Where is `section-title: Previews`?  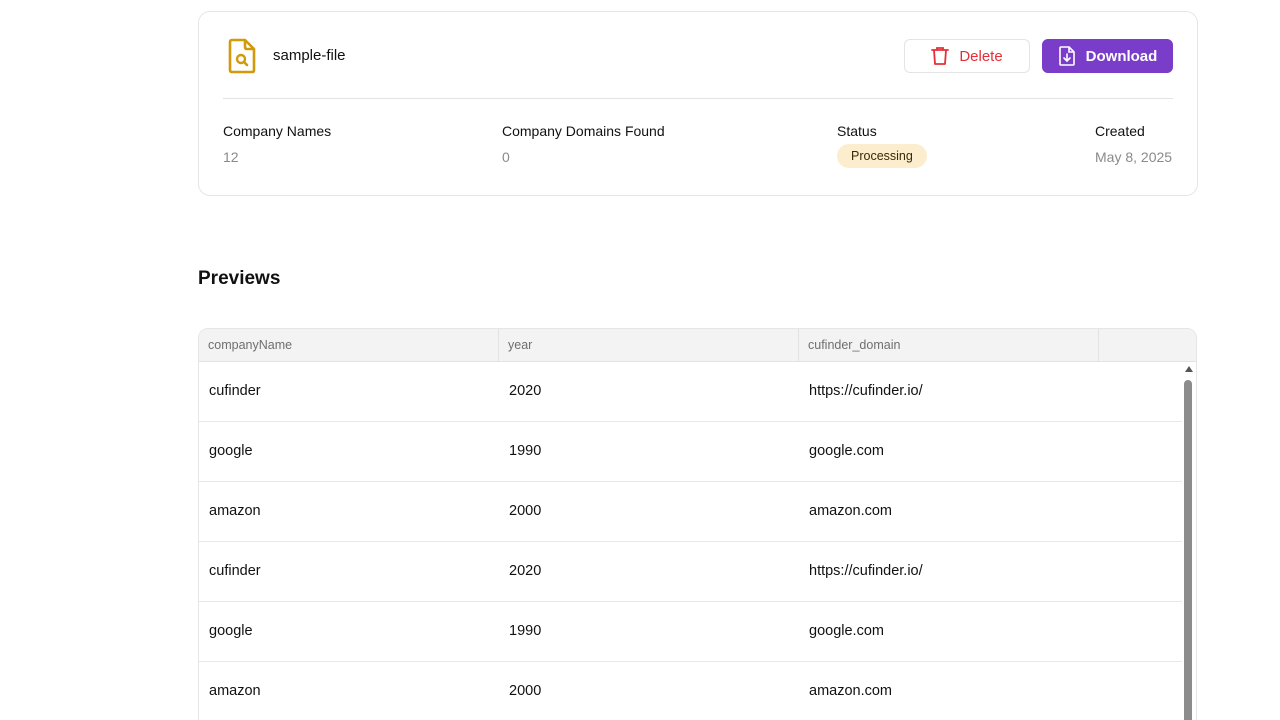
section-title: Previews is located at coordinates (239, 278).